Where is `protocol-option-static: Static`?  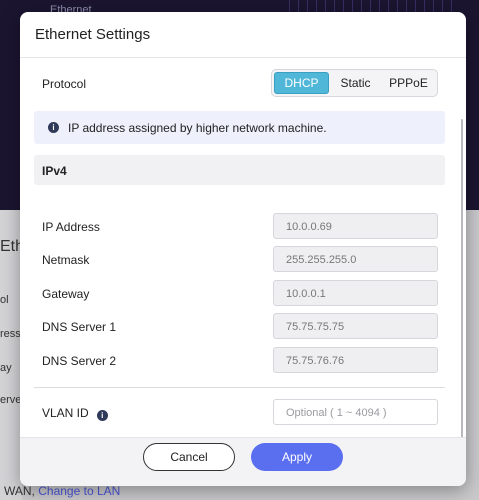
protocol-option-static: Static is located at coordinates (355, 83).